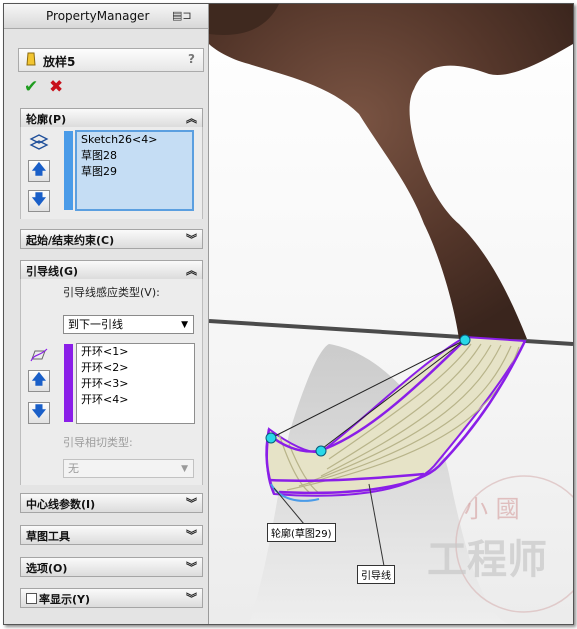 The width and height of the screenshot is (577, 629). What do you see at coordinates (135, 368) in the screenshot?
I see `list-item: 开环<2>` at bounding box center [135, 368].